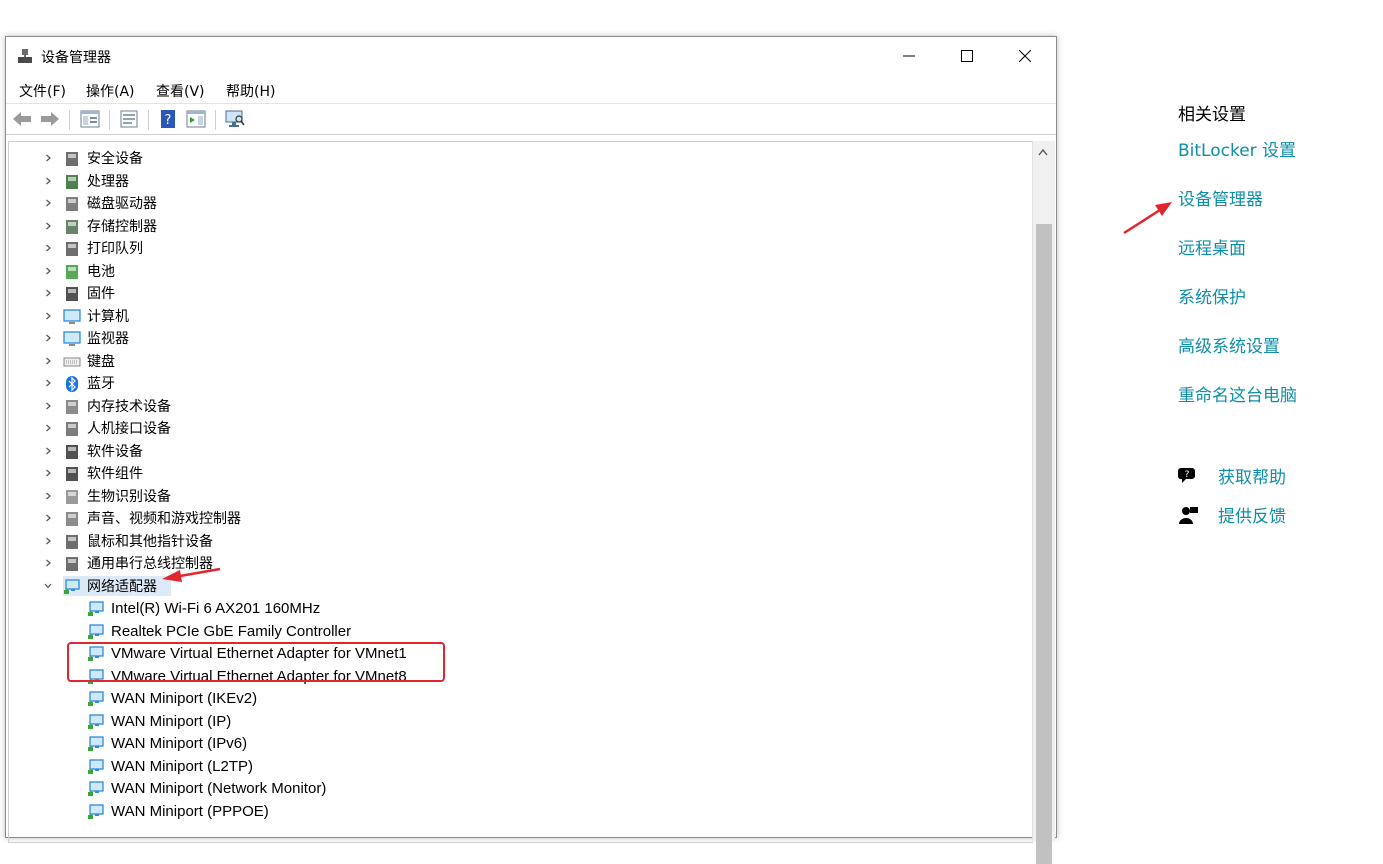  What do you see at coordinates (1044, 544) in the screenshot?
I see `scrollbar-thumb` at bounding box center [1044, 544].